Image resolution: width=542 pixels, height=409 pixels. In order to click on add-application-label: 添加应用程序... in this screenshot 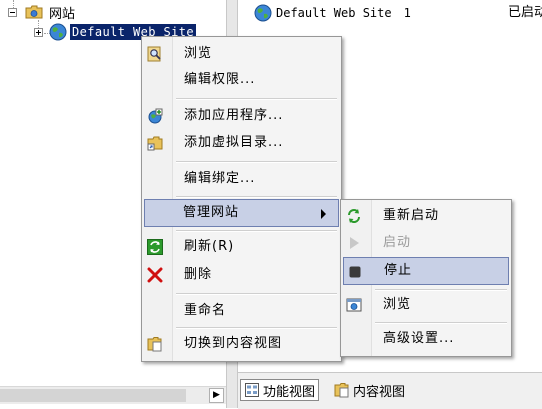, I will do `click(234, 115)`.